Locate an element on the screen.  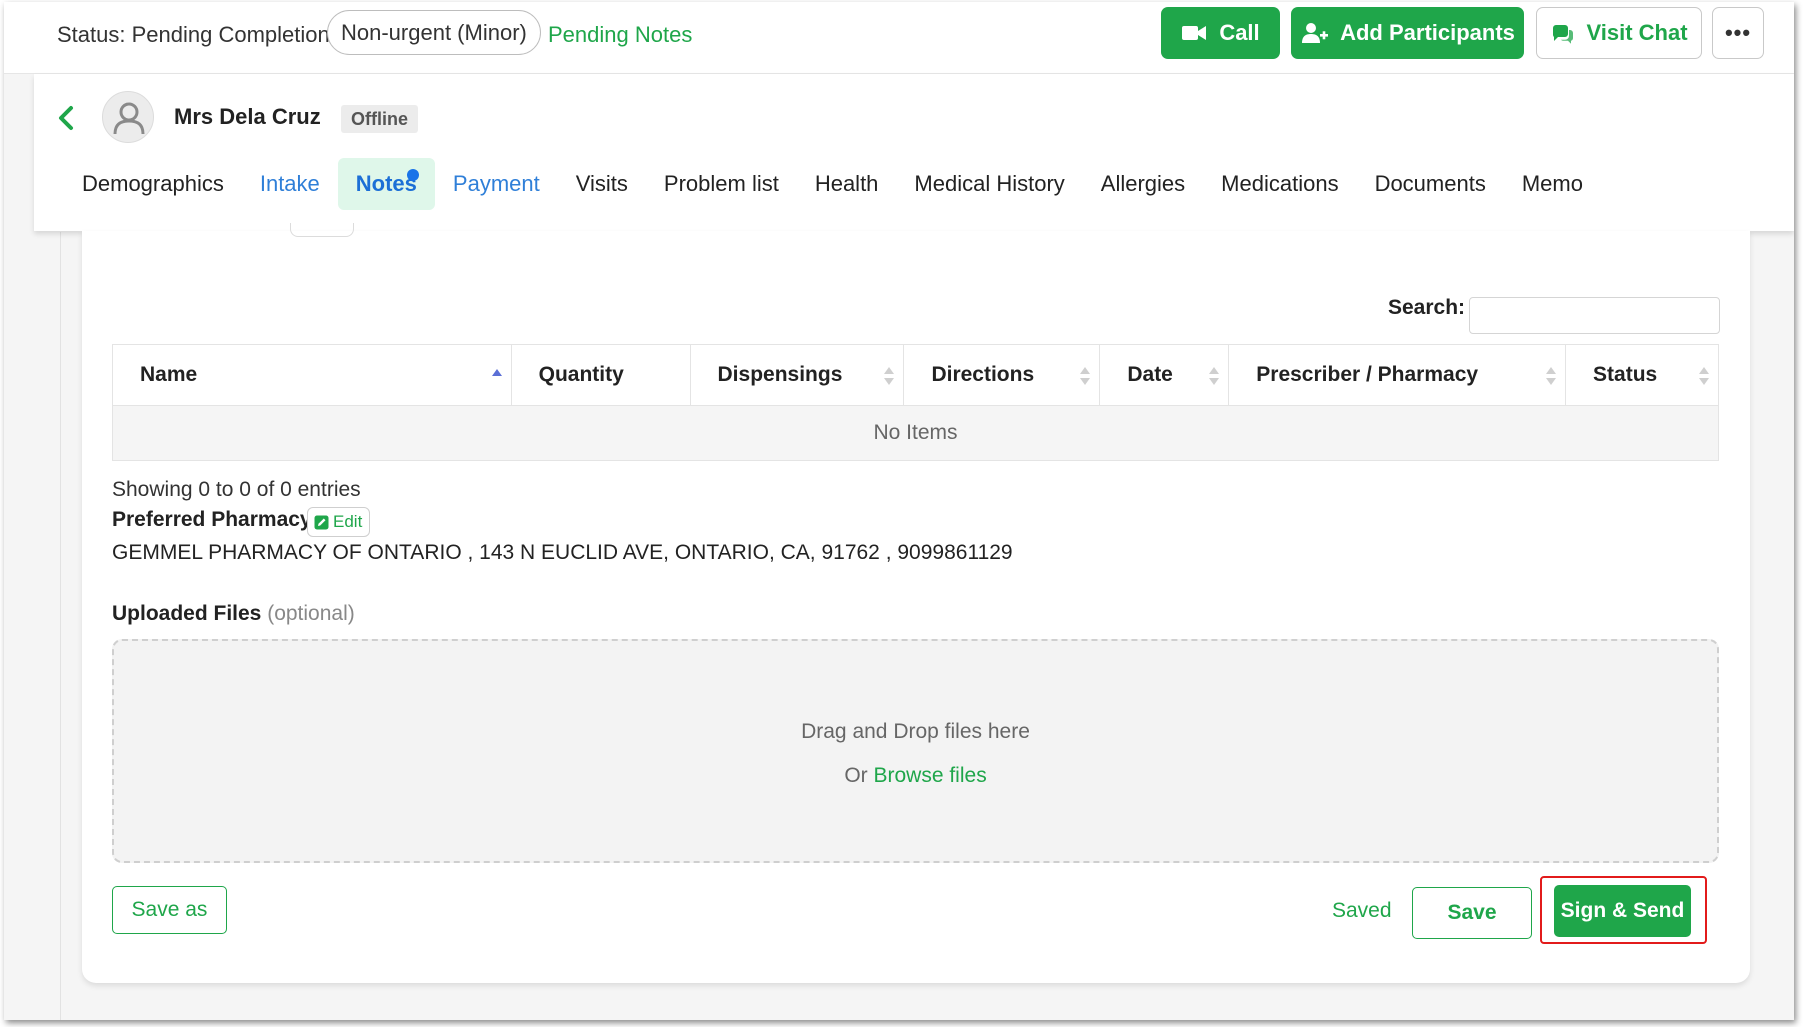
more-options-button: ••• is located at coordinates (1738, 33).